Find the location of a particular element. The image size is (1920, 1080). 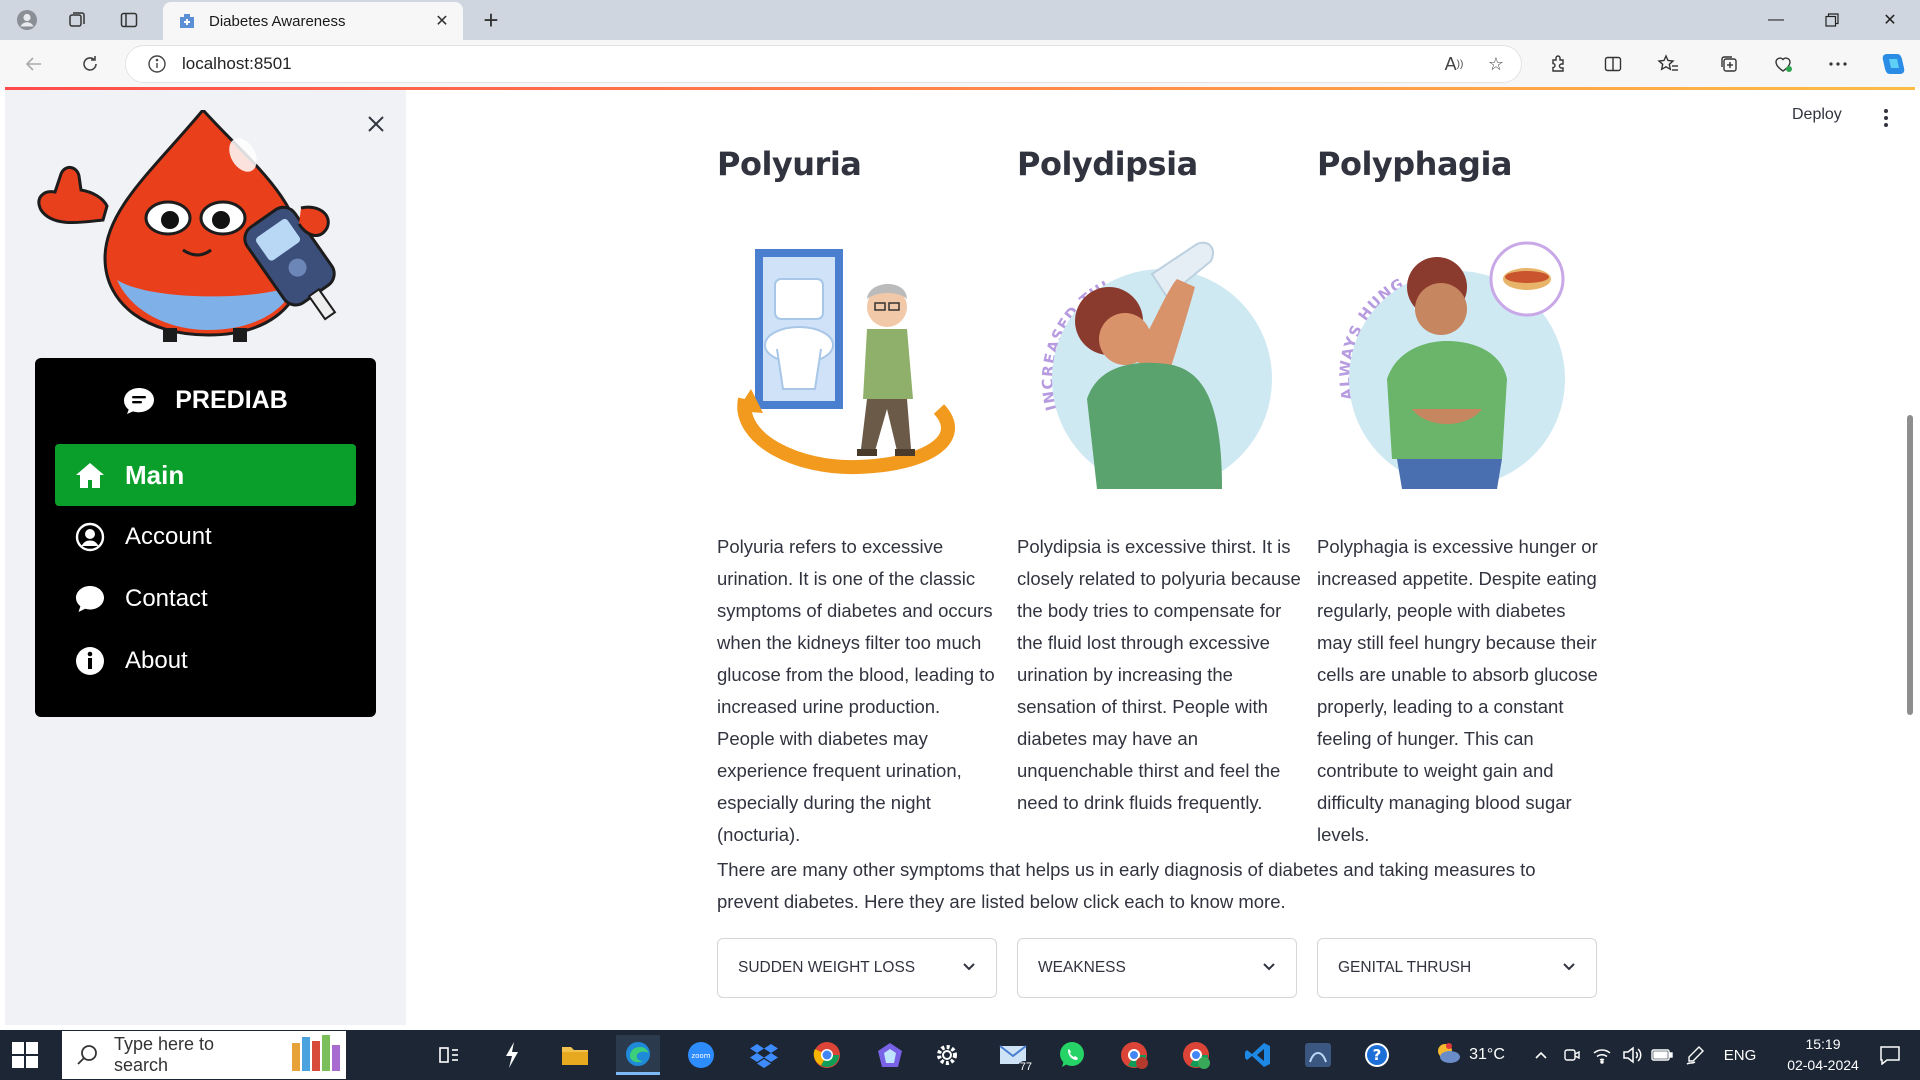

tab-close-icon: ✕ is located at coordinates (442, 21).